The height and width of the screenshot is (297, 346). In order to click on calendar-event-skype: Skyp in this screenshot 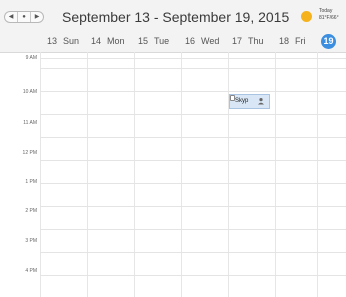, I will do `click(249, 101)`.